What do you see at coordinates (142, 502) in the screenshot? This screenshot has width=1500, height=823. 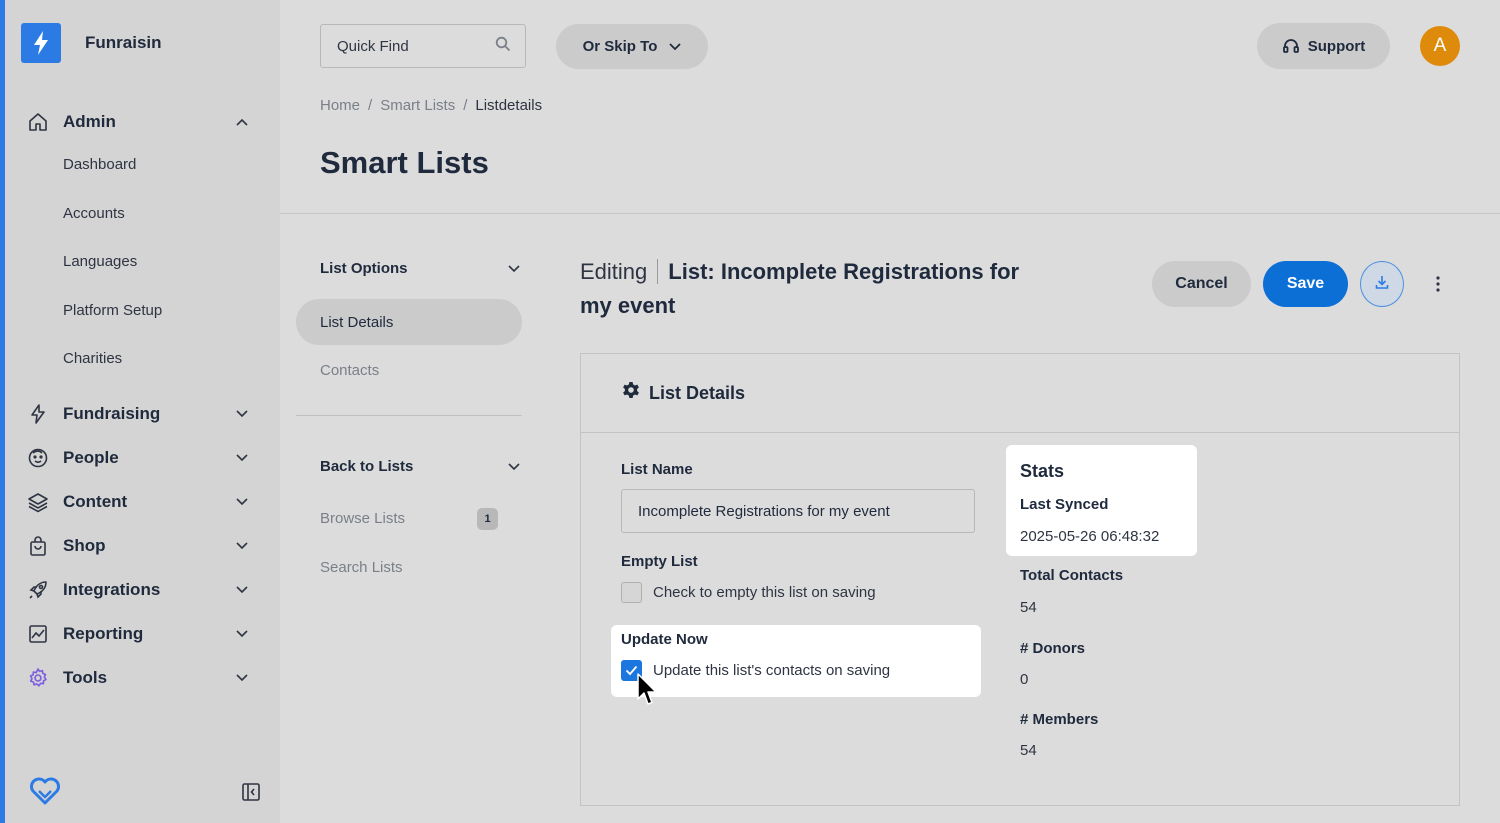 I see `sidebar-item-content: Content` at bounding box center [142, 502].